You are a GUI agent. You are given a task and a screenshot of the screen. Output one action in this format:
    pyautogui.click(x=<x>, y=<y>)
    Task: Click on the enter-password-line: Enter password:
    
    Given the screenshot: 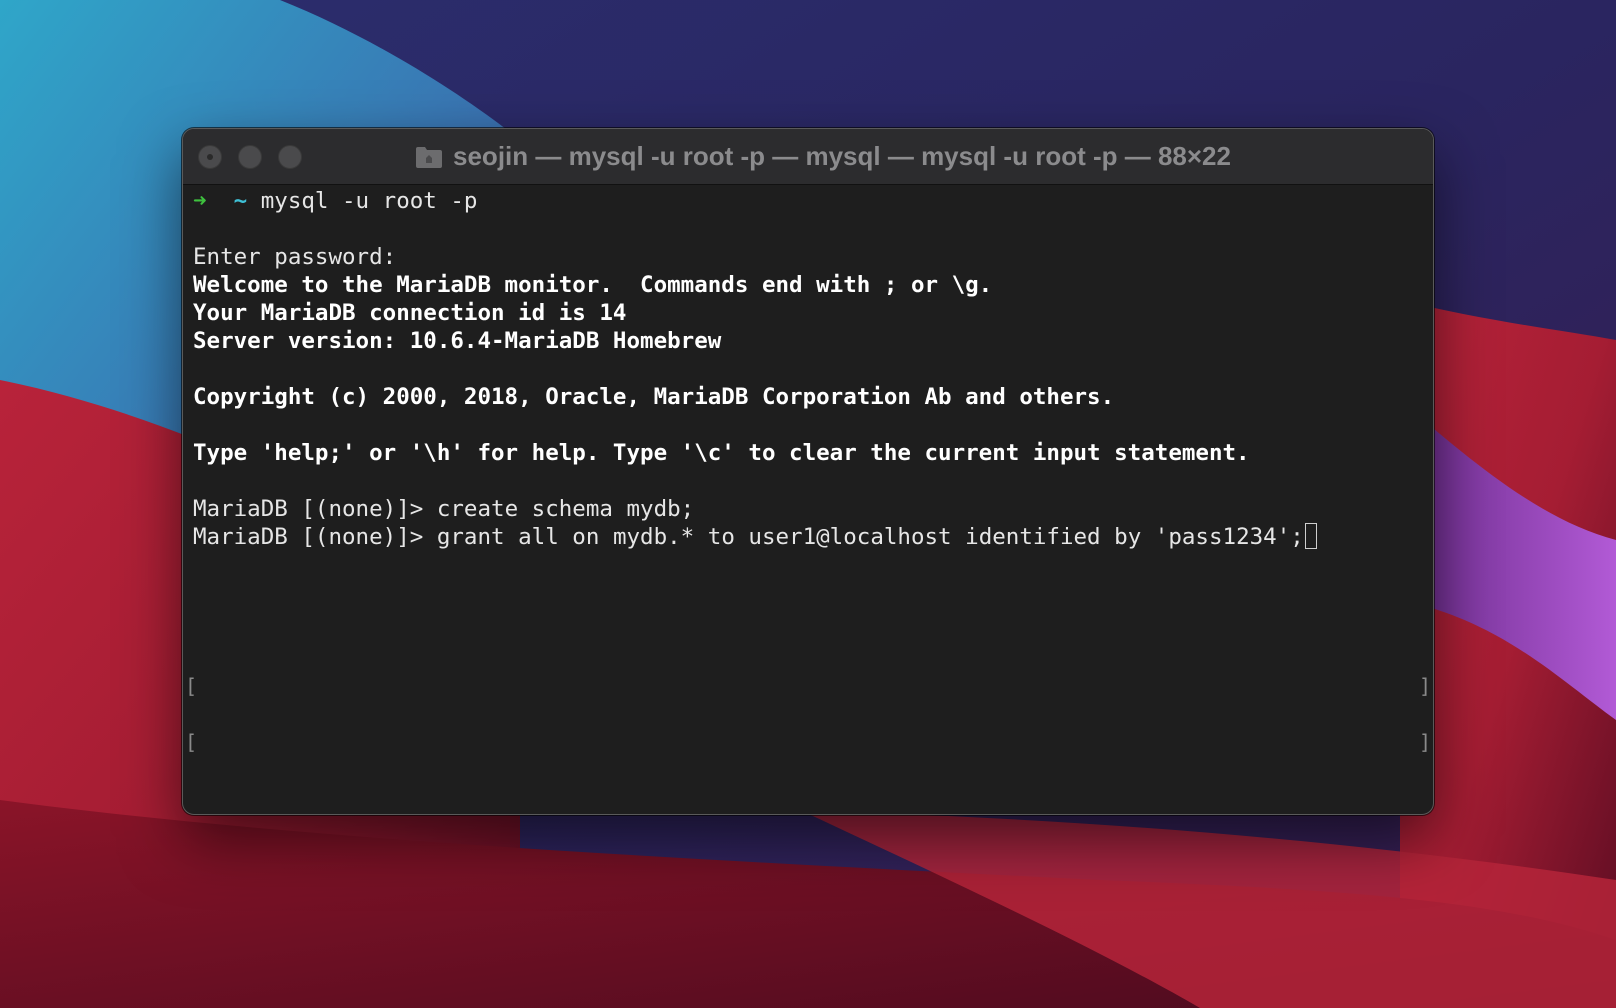 What is the action you would take?
    pyautogui.click(x=295, y=257)
    